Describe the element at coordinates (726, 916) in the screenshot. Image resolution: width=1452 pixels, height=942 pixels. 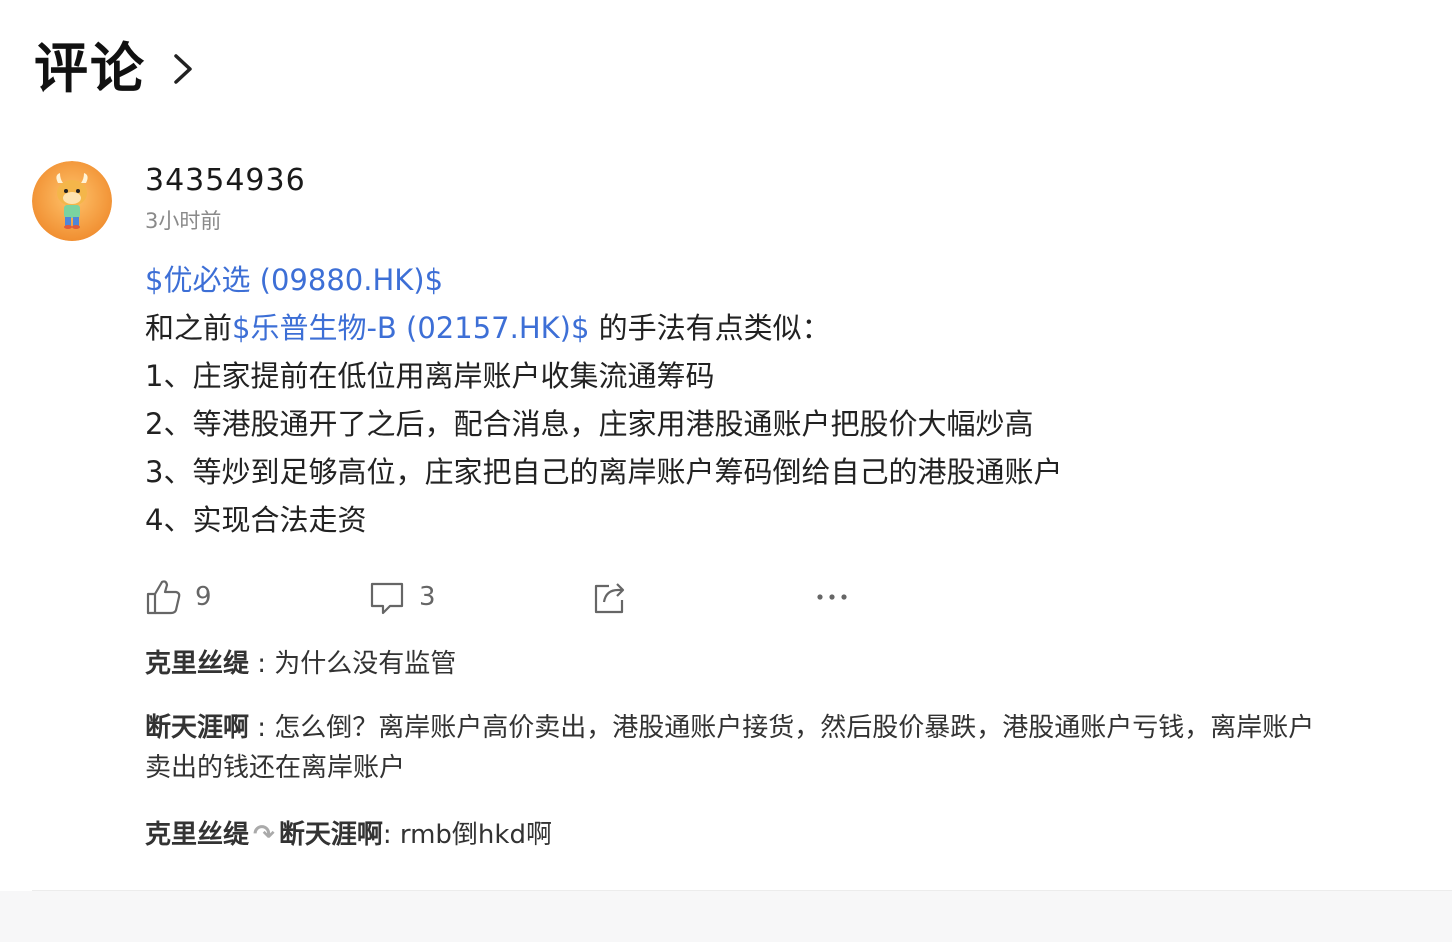
I see `footer-area` at that location.